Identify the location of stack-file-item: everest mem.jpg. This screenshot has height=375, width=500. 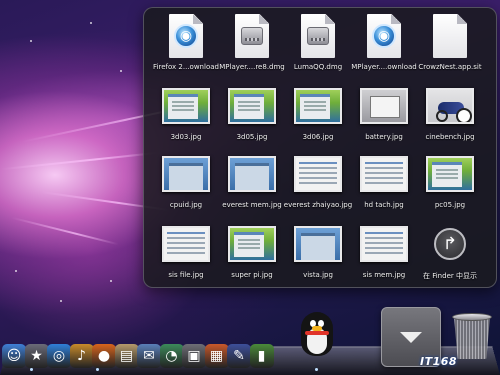
(252, 182).